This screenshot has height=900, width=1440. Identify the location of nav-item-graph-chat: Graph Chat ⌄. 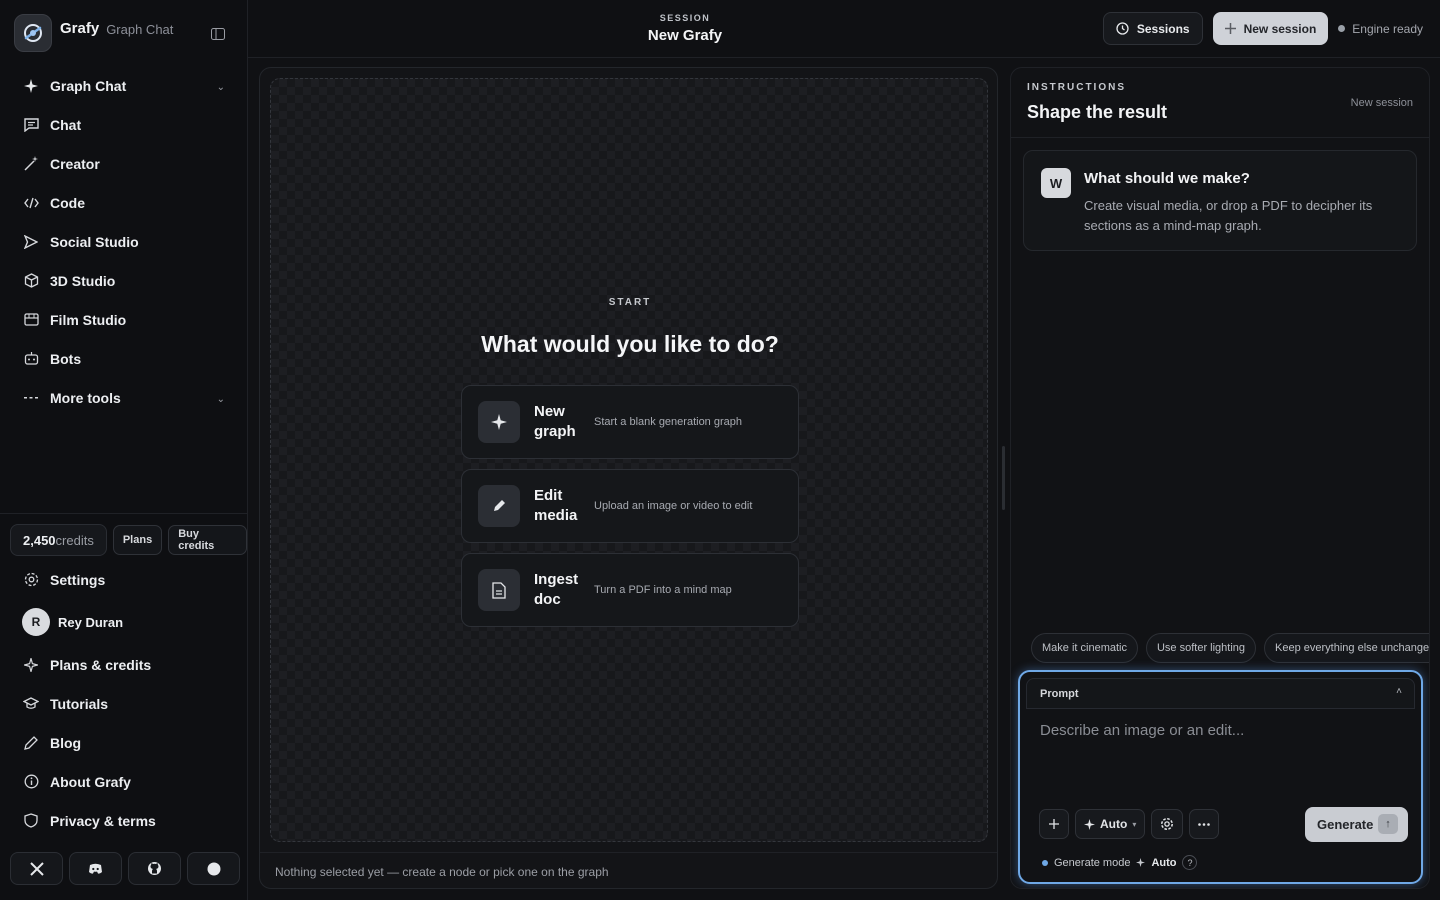
(123, 85).